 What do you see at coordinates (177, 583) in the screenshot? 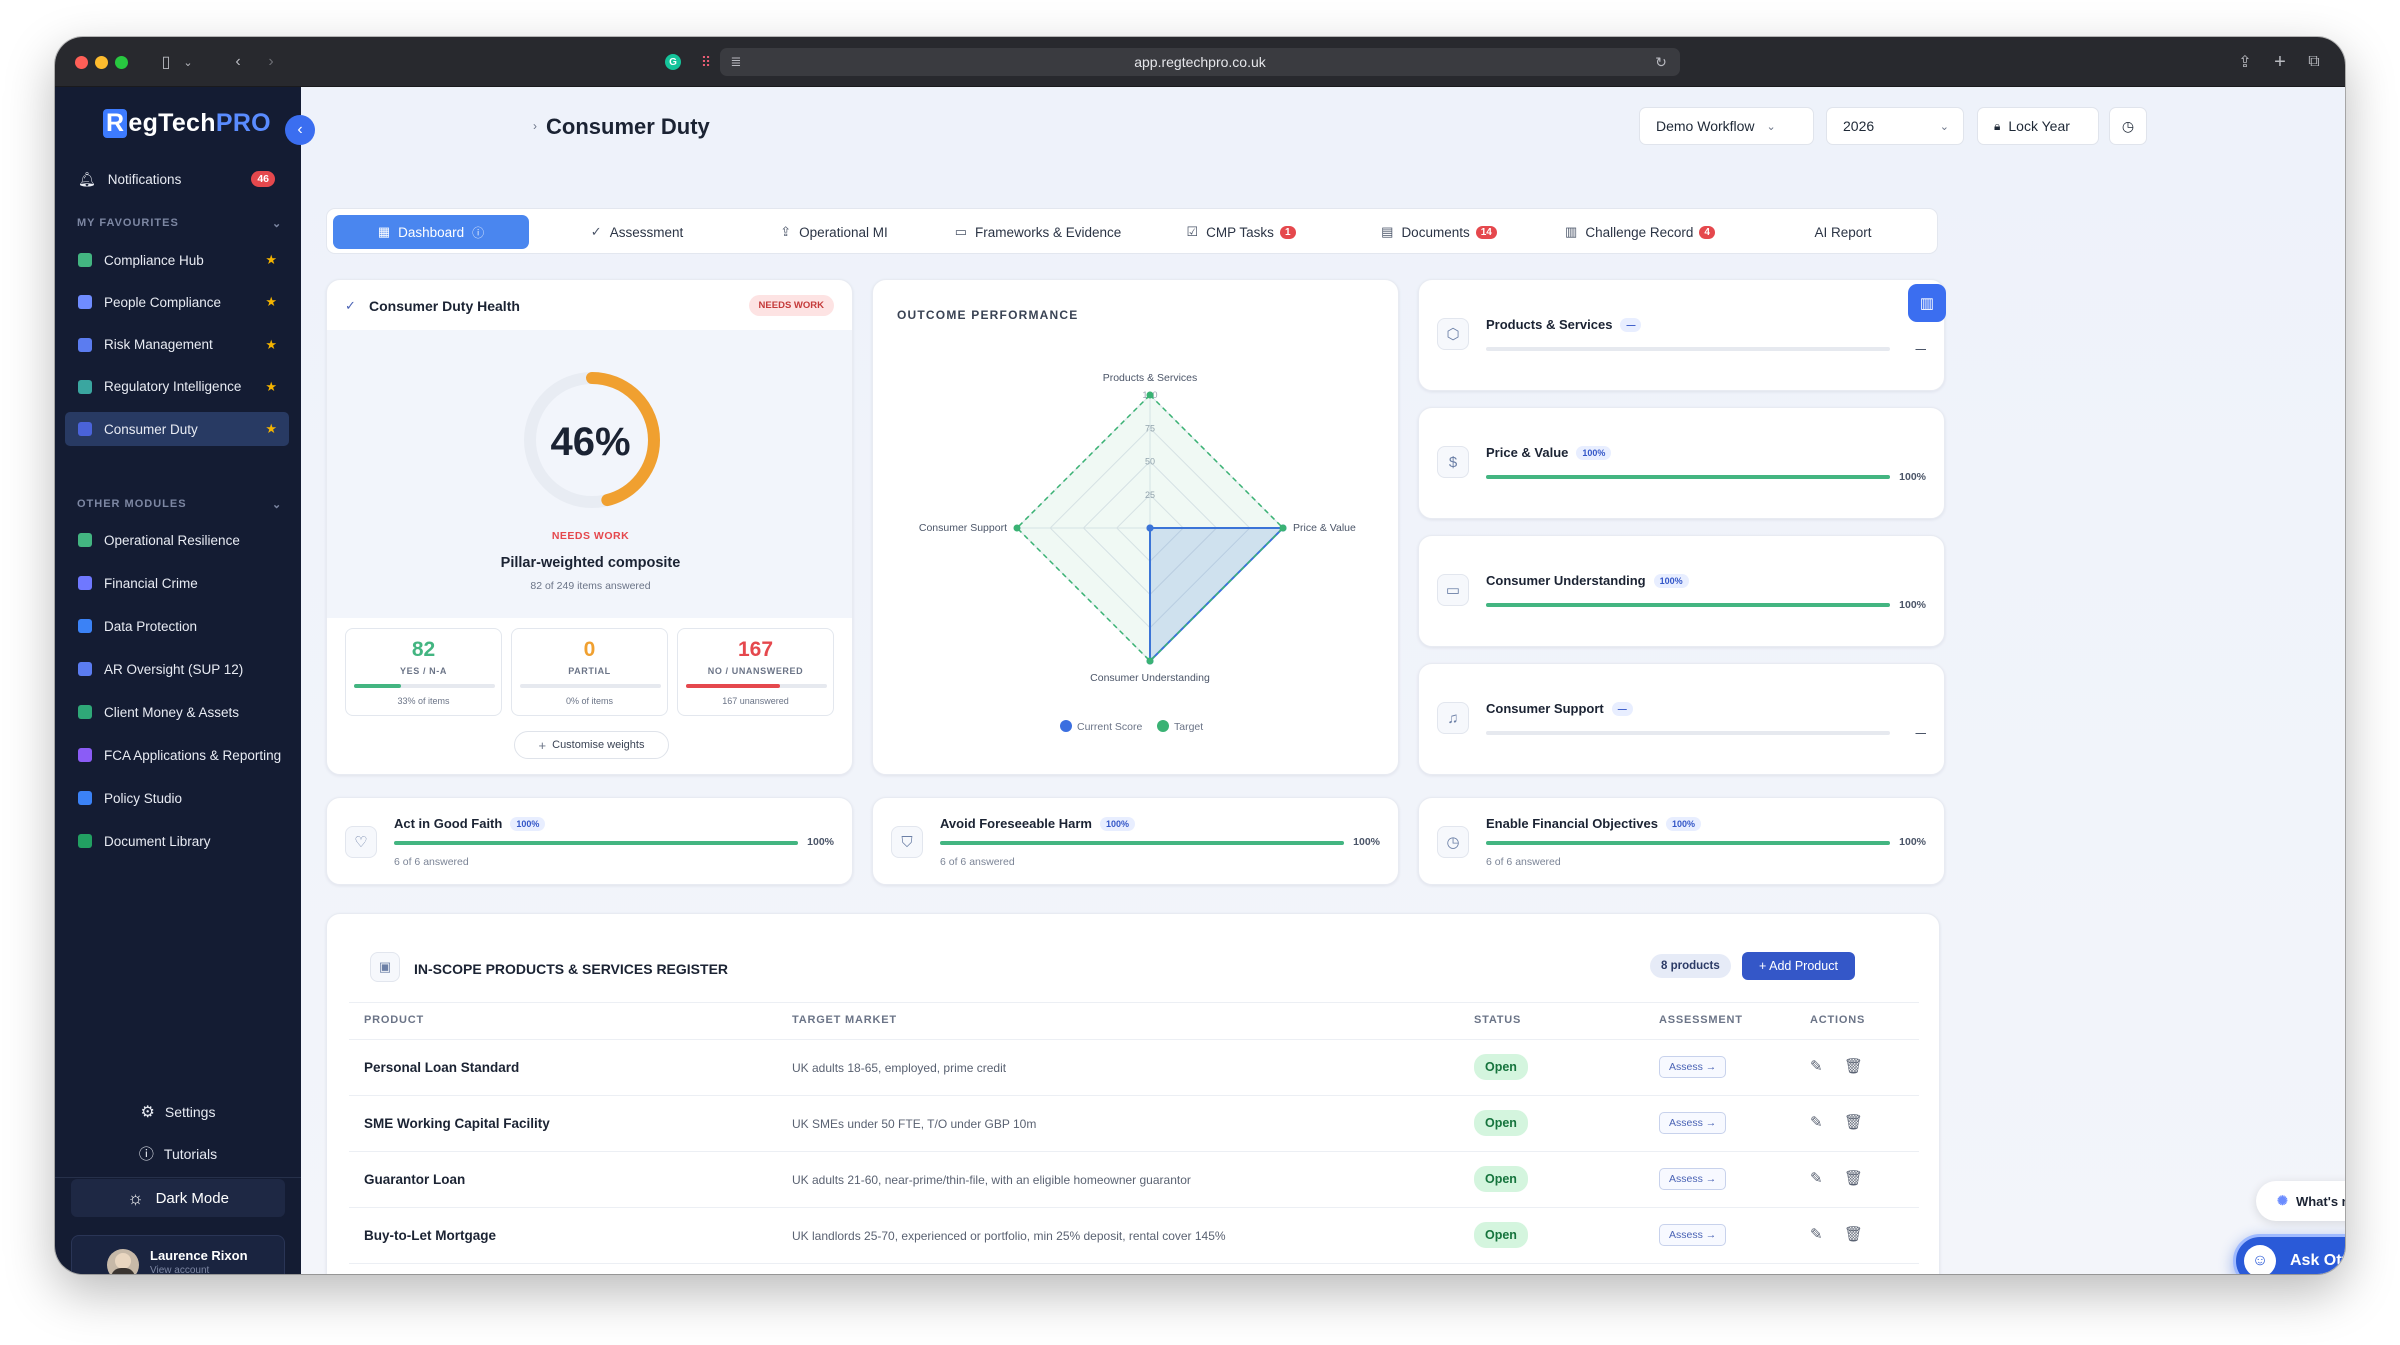
I see `sidebar-item-financial-crime: Financial Crime` at bounding box center [177, 583].